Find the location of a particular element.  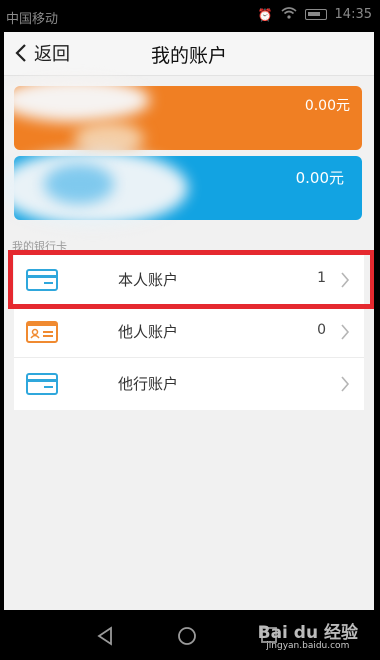

status-icons: ⏰ 14:35 is located at coordinates (315, 14).